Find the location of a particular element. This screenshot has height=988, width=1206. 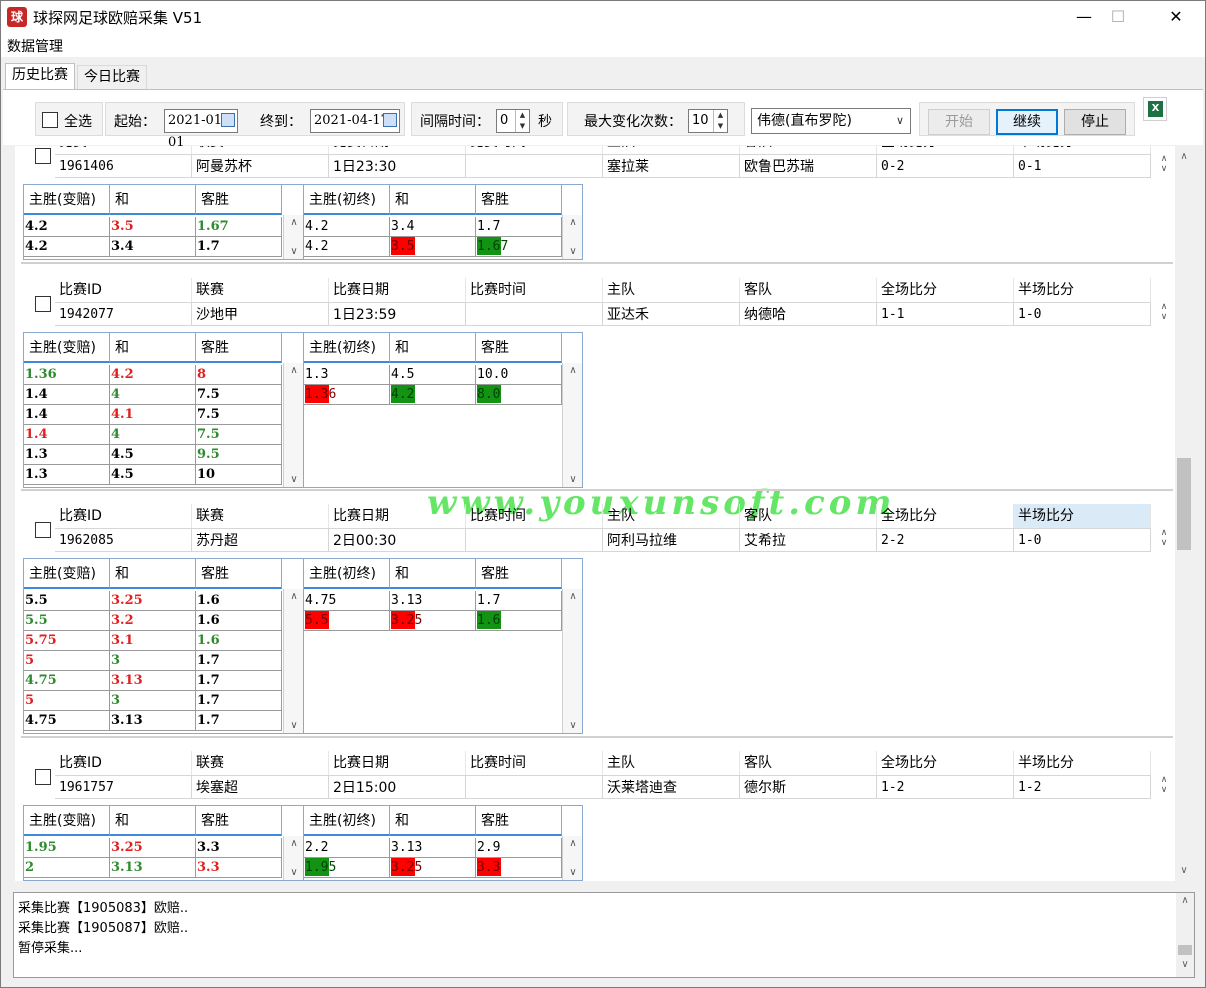

init-final-odds-table: 主胜(初终) 和客胜 4.2 3.4 1.7 4.2 3.5 1.67 ∧ ∨ is located at coordinates (443, 222).